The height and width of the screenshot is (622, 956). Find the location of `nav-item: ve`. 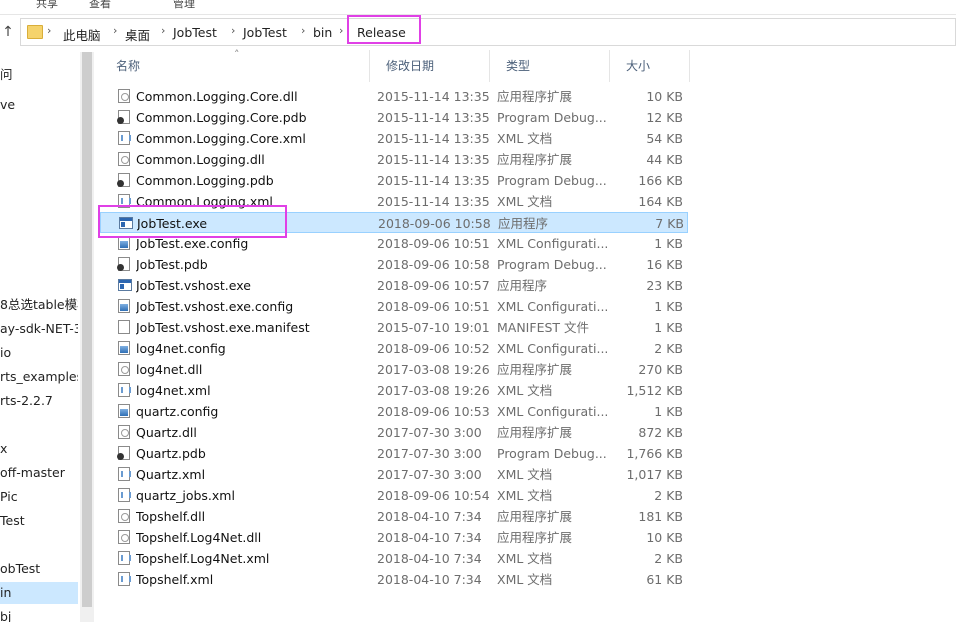

nav-item: ve is located at coordinates (39, 105).